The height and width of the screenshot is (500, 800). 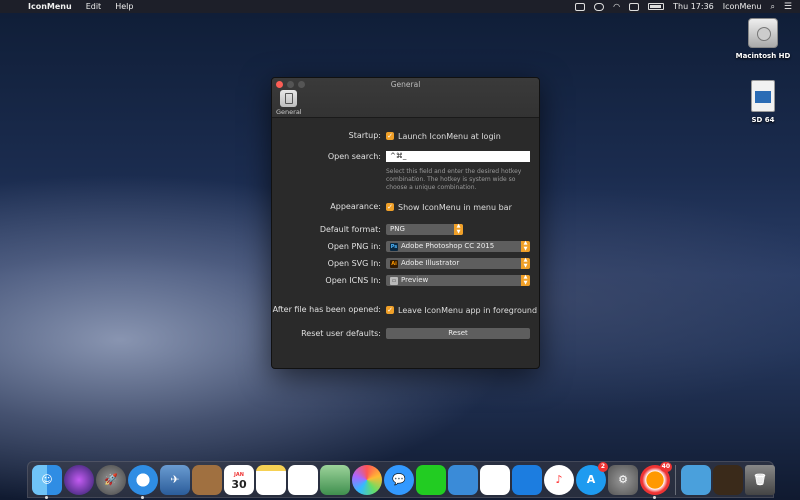 I want to click on dock: ☺ 🚀 ✈ JAN 30 💬 ♪ A2 ⚙ 40 🗑, so click(x=401, y=480).